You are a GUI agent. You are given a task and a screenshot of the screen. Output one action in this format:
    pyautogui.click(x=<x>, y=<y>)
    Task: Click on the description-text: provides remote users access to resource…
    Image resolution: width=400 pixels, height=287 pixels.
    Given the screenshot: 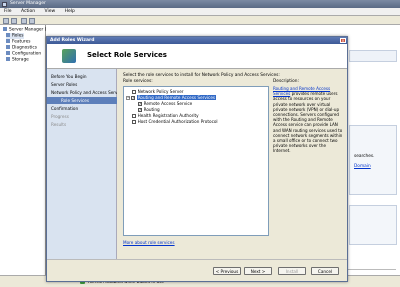 What is the action you would take?
    pyautogui.click(x=308, y=122)
    